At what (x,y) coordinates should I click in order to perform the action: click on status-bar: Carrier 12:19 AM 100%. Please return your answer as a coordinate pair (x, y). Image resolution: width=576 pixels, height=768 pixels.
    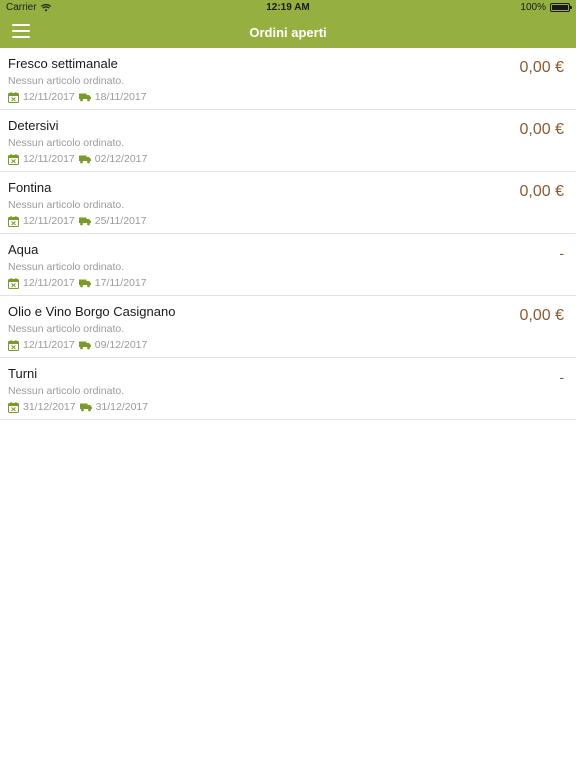
    Looking at the image, I should click on (288, 8).